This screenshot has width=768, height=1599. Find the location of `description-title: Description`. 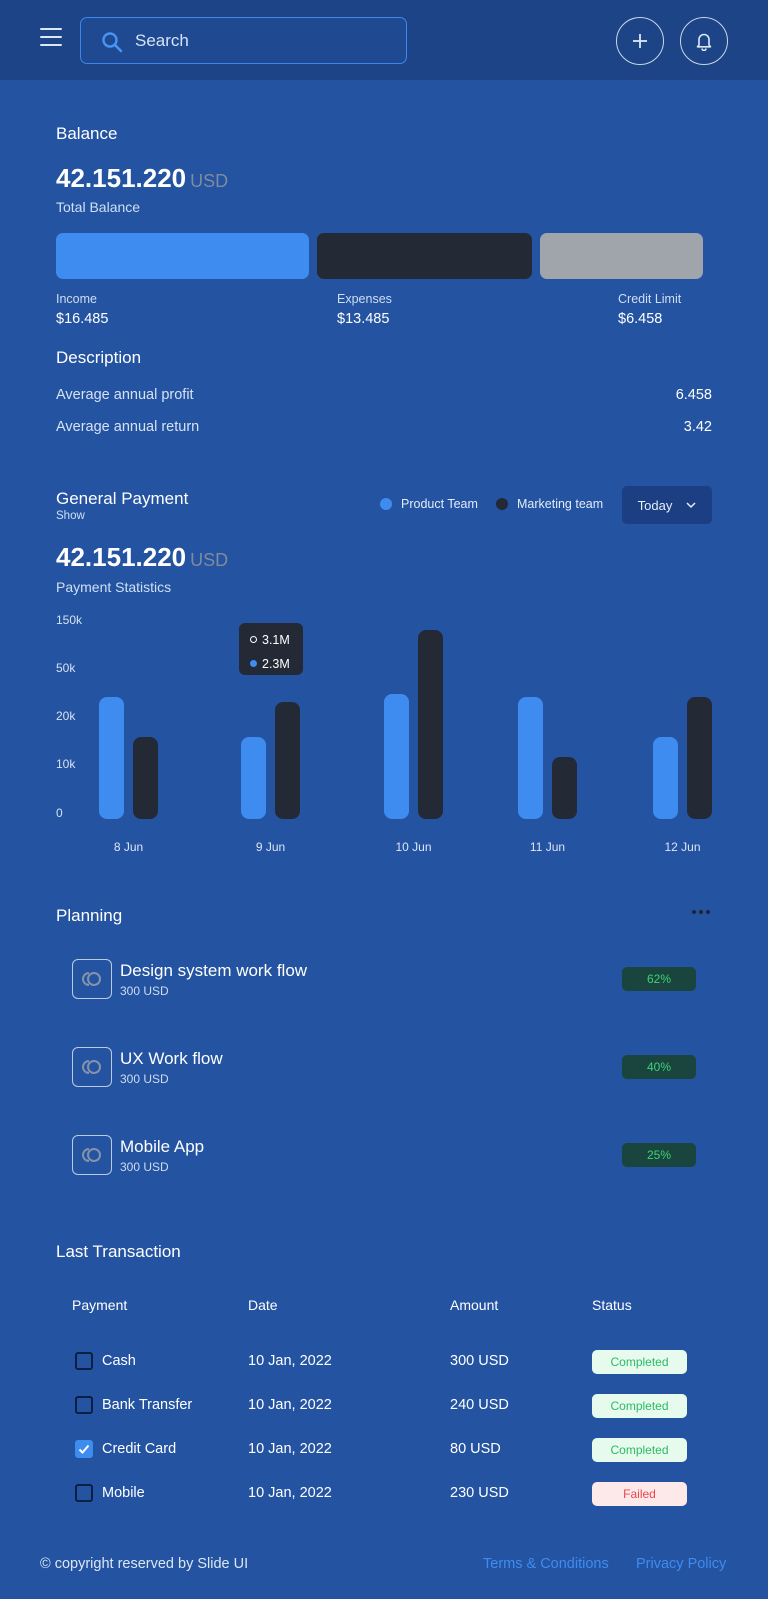

description-title: Description is located at coordinates (99, 357).